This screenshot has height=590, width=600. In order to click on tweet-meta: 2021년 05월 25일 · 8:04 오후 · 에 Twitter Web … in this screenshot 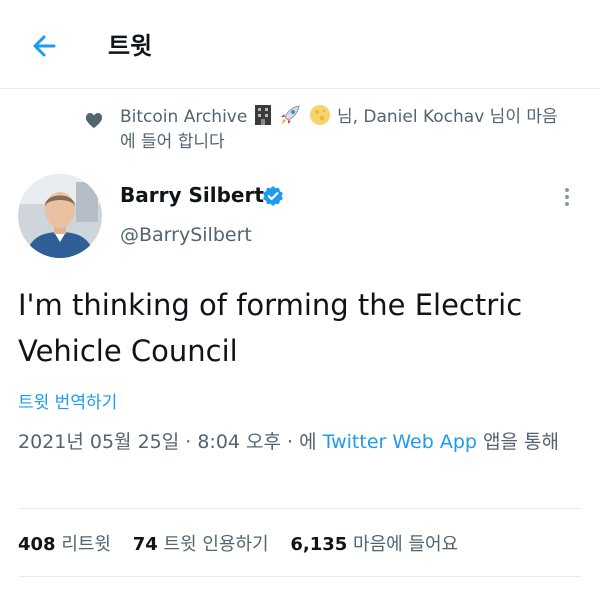, I will do `click(301, 442)`.